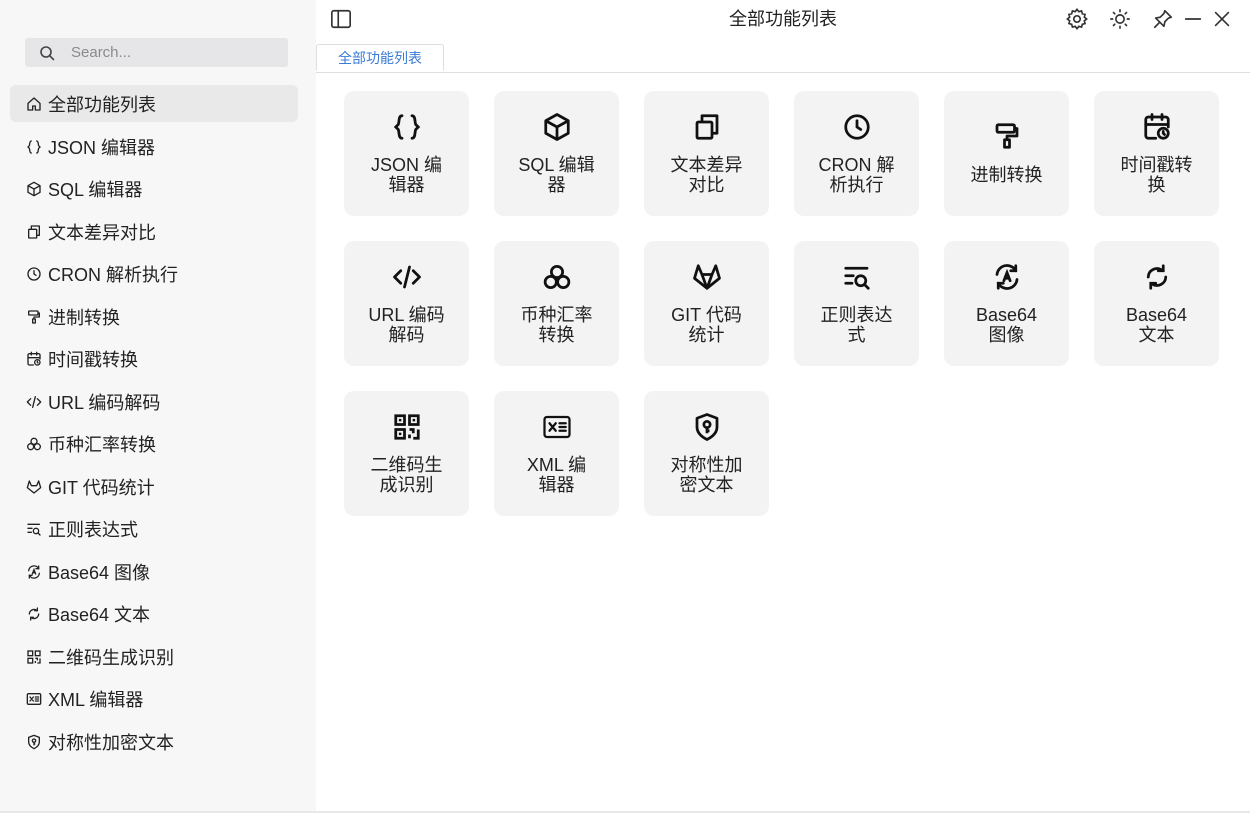 This screenshot has height=813, width=1250. Describe the element at coordinates (1006, 315) in the screenshot. I see `card-label-line1: Base64` at that location.